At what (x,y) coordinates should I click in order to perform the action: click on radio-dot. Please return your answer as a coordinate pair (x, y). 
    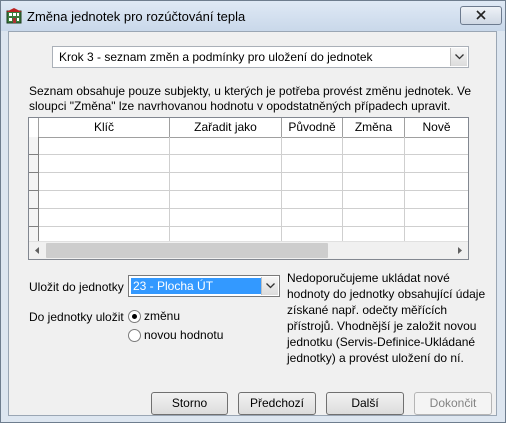
    Looking at the image, I should click on (134, 316).